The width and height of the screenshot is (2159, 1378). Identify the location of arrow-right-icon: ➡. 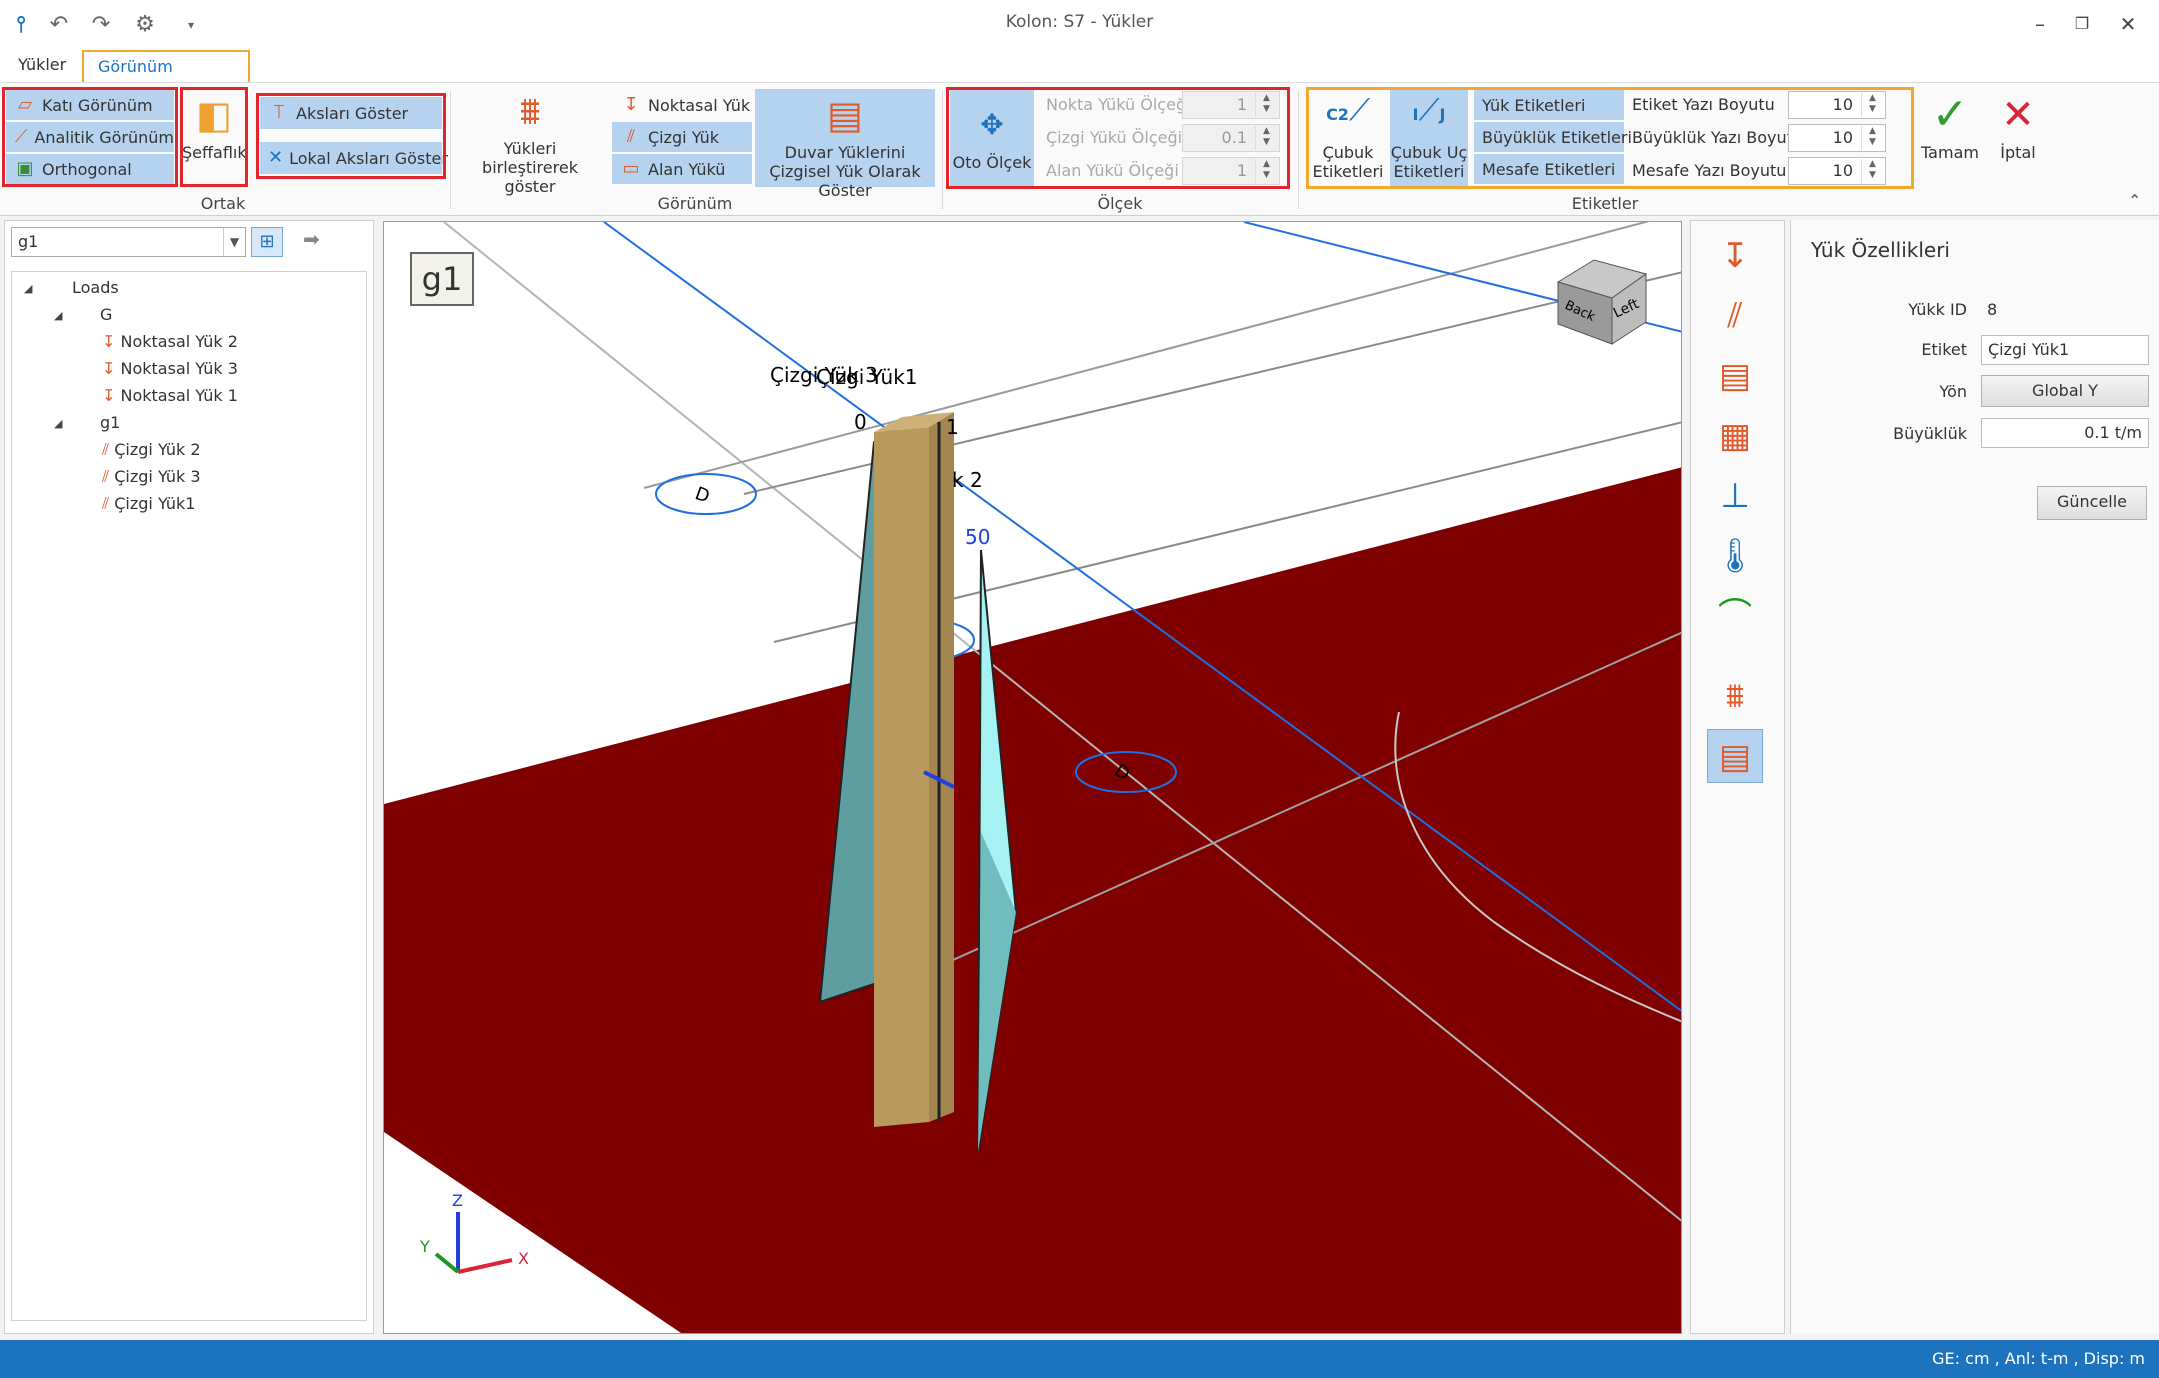
(311, 239).